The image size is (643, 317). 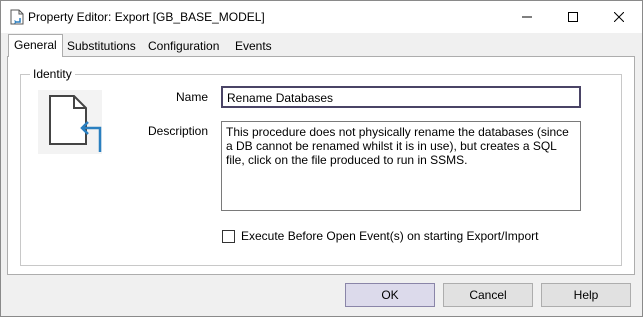 What do you see at coordinates (146, 17) in the screenshot?
I see `window-title: Property Editor: Export [GB_BASE_MODEL]` at bounding box center [146, 17].